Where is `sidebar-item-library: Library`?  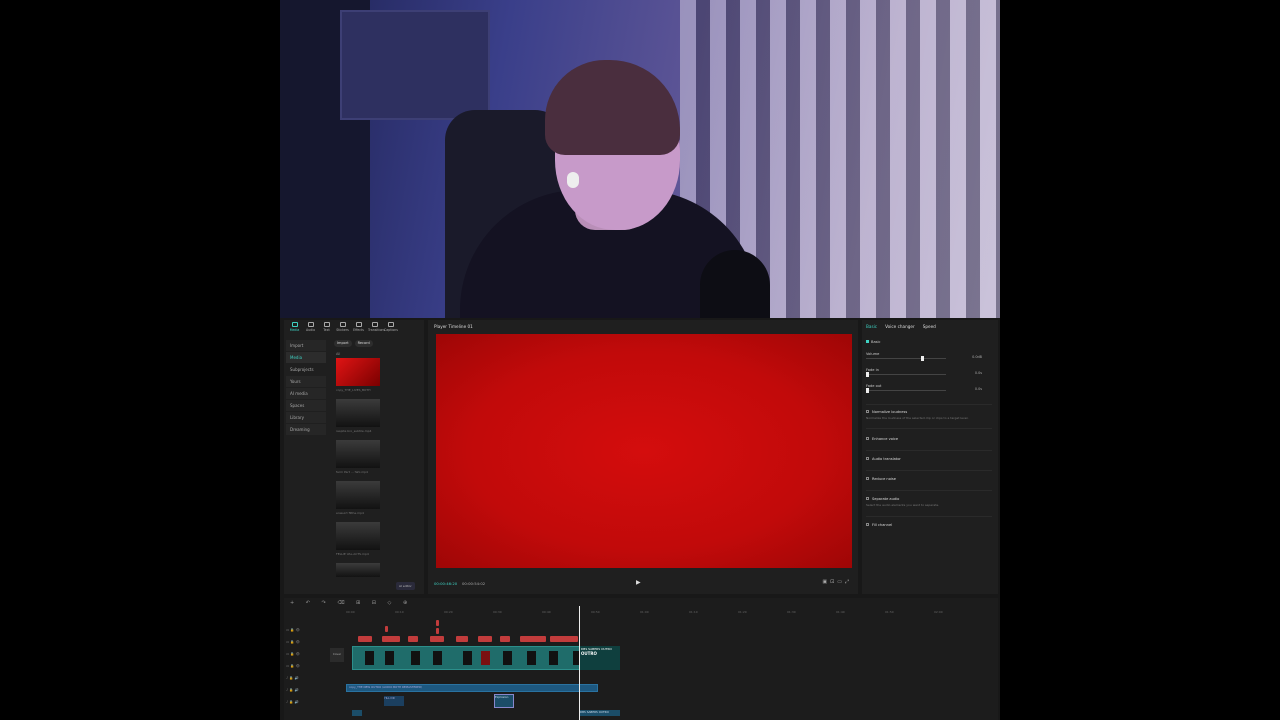
sidebar-item-library: Library is located at coordinates (306, 417).